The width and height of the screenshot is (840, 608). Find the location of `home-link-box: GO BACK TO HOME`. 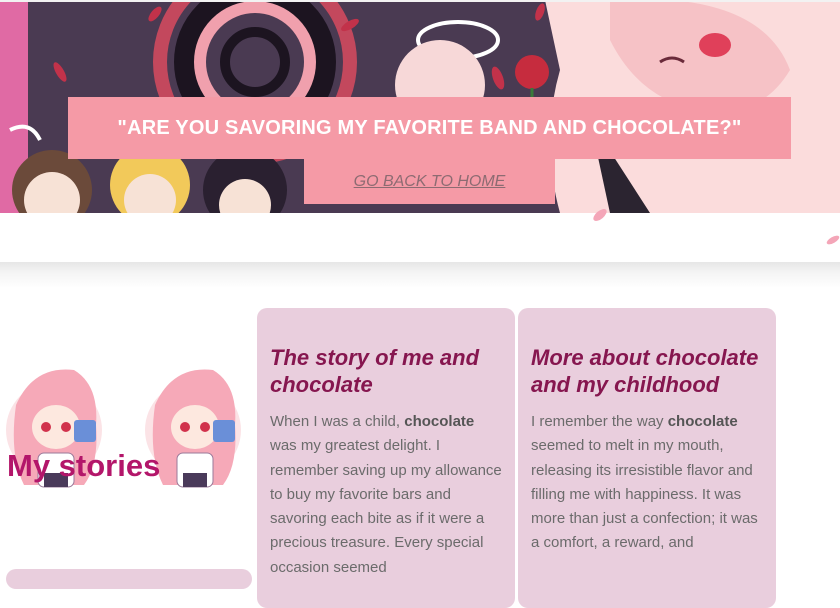

home-link-box: GO BACK TO HOME is located at coordinates (429, 181).